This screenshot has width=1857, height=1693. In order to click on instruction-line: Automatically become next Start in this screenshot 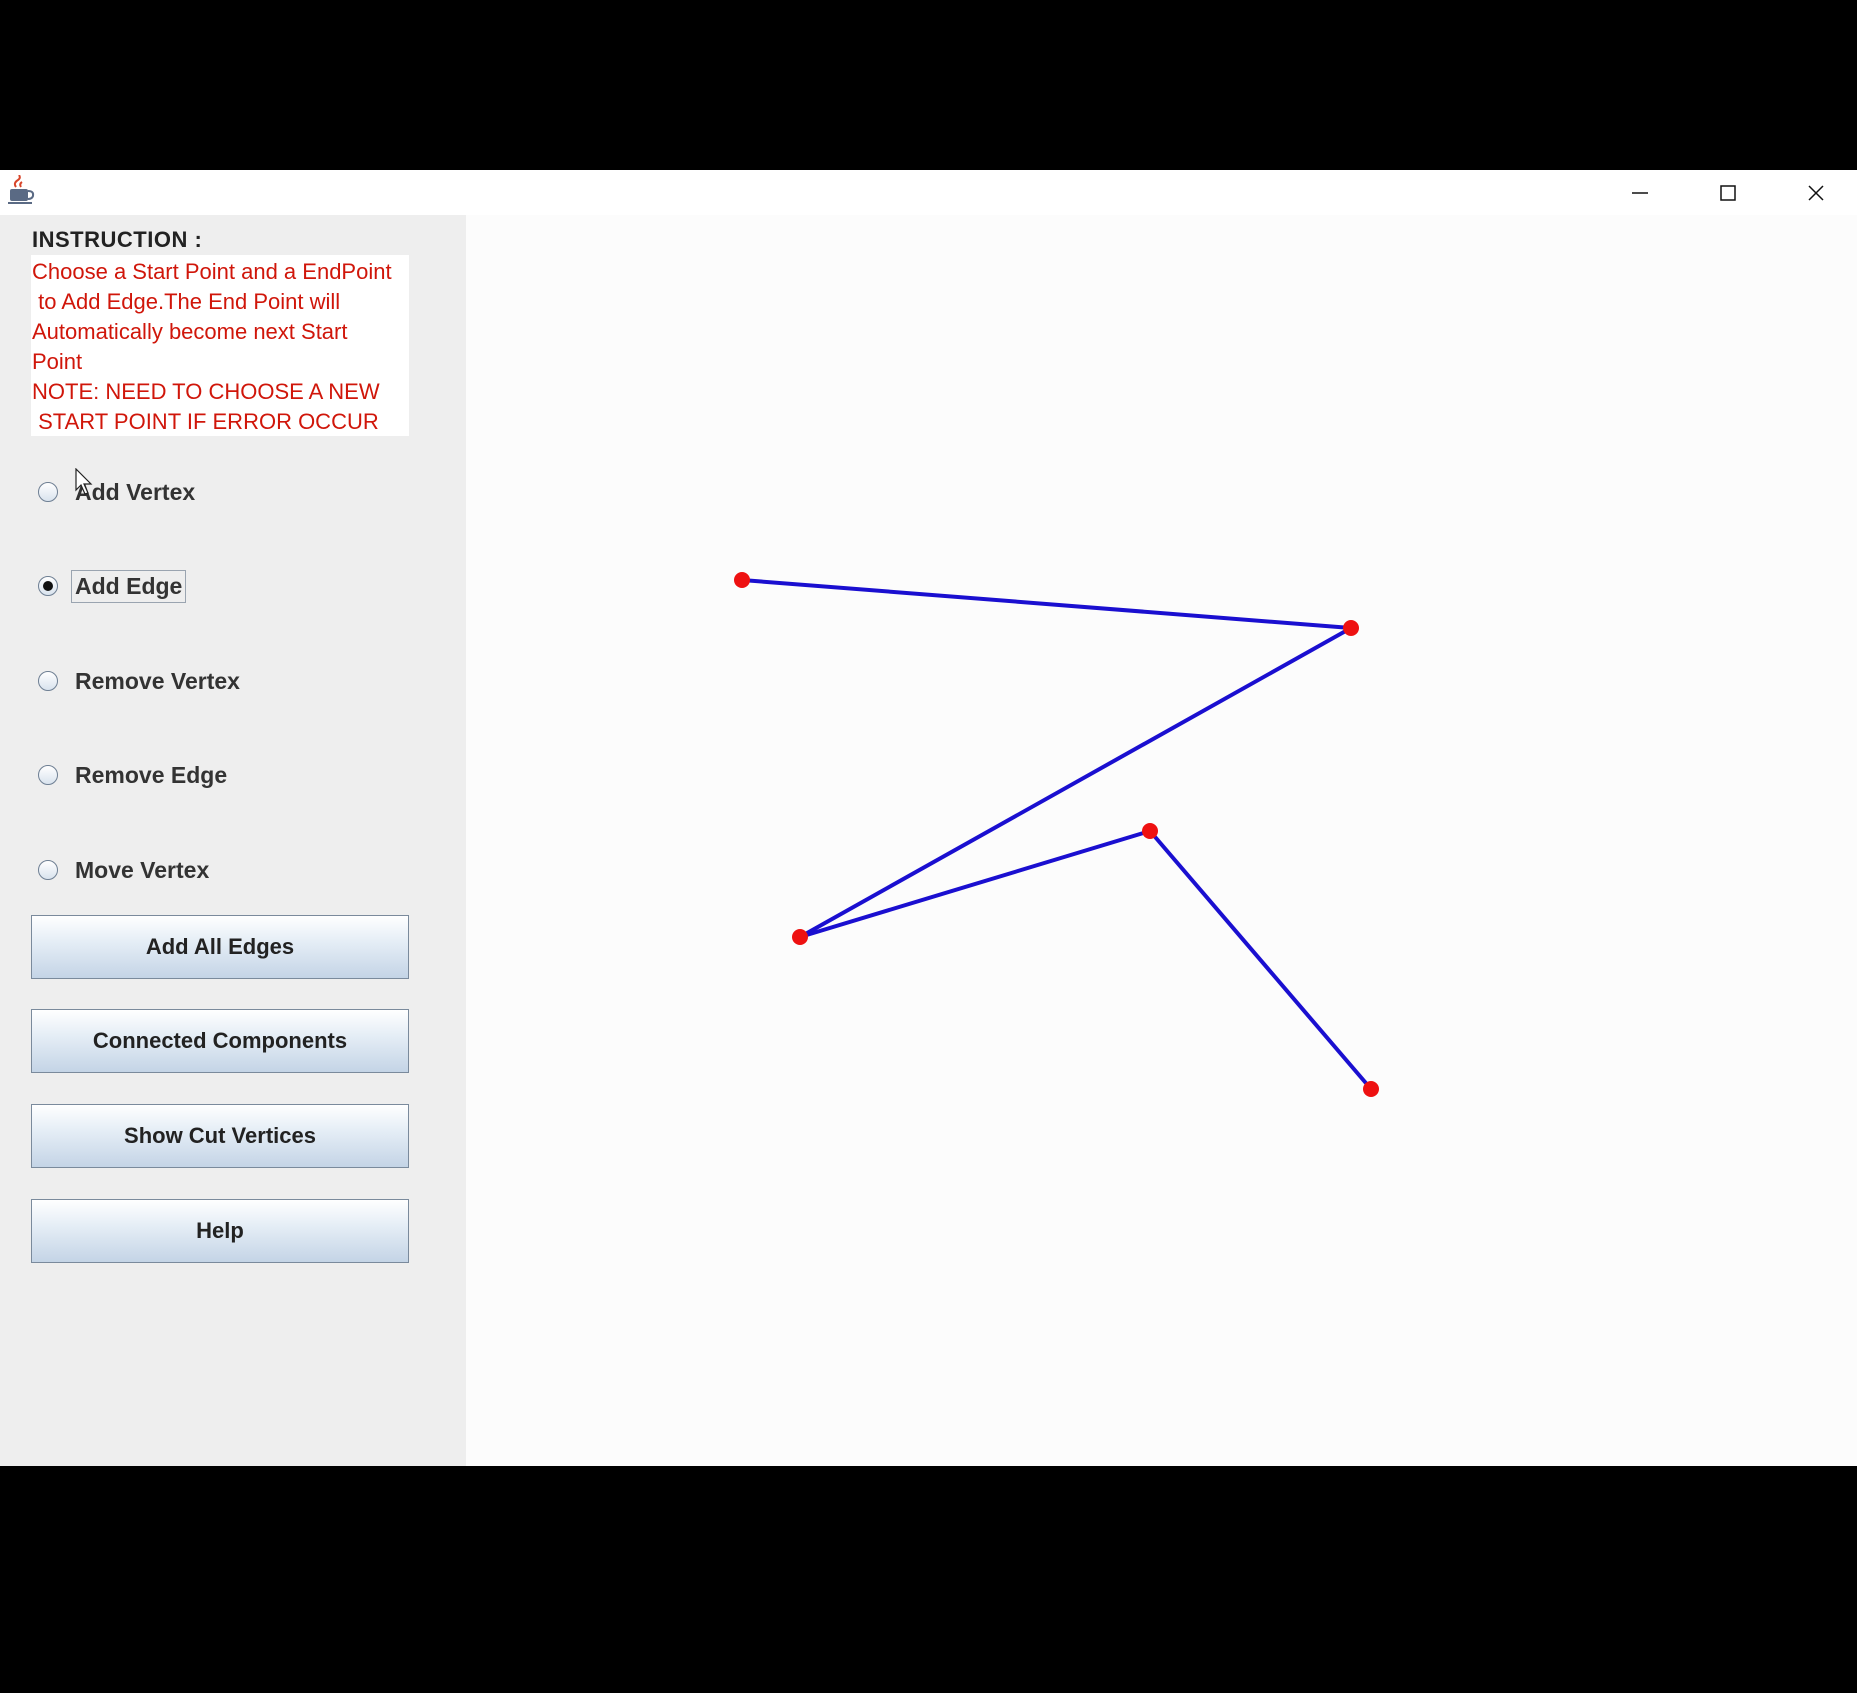, I will do `click(190, 331)`.